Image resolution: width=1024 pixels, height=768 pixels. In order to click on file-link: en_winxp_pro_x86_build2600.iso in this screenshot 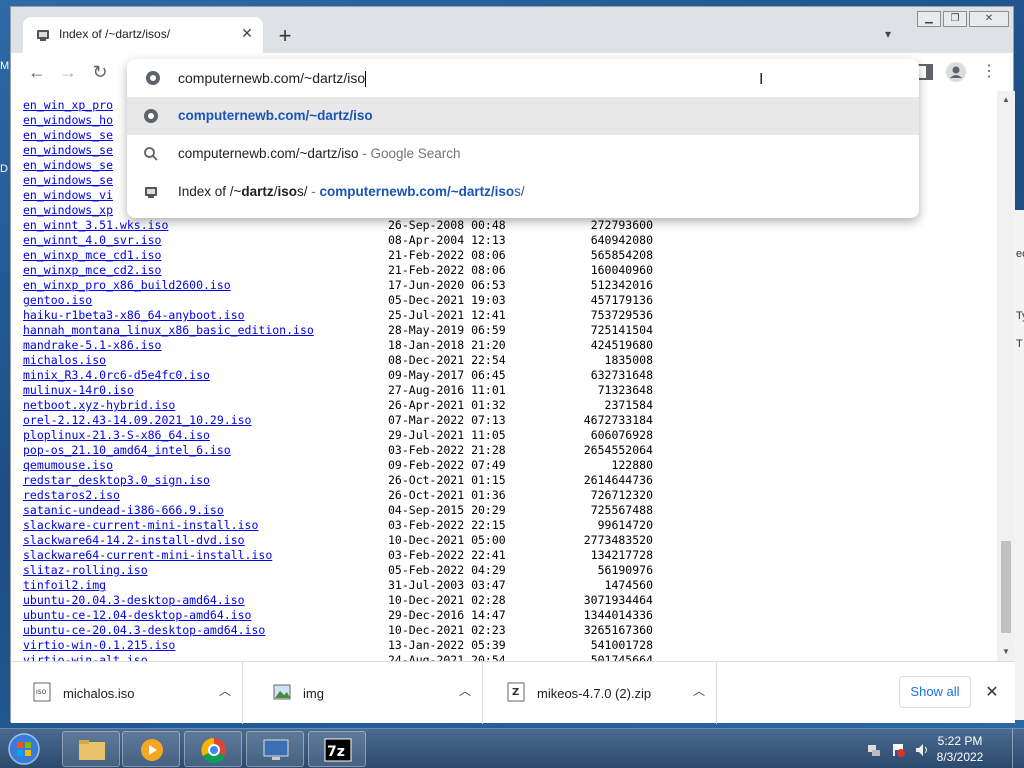, I will do `click(127, 285)`.